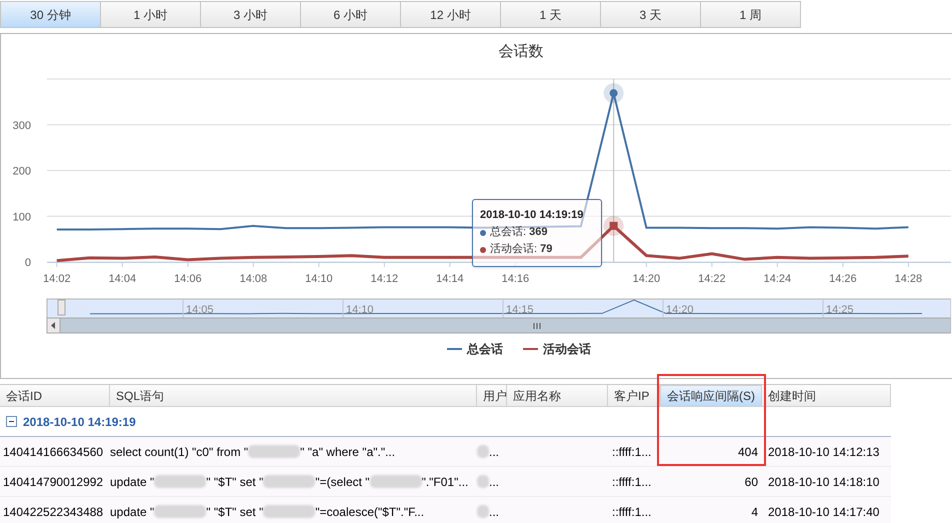  What do you see at coordinates (21, 172) in the screenshot?
I see `y-axis-label: 200` at bounding box center [21, 172].